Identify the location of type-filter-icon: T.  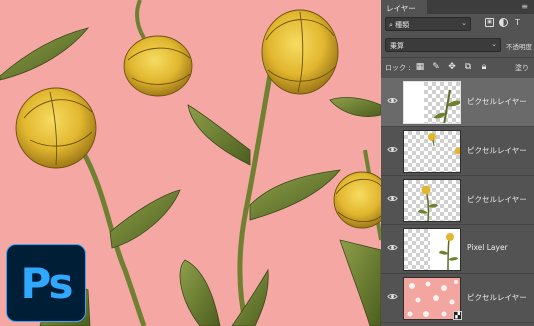
(517, 22).